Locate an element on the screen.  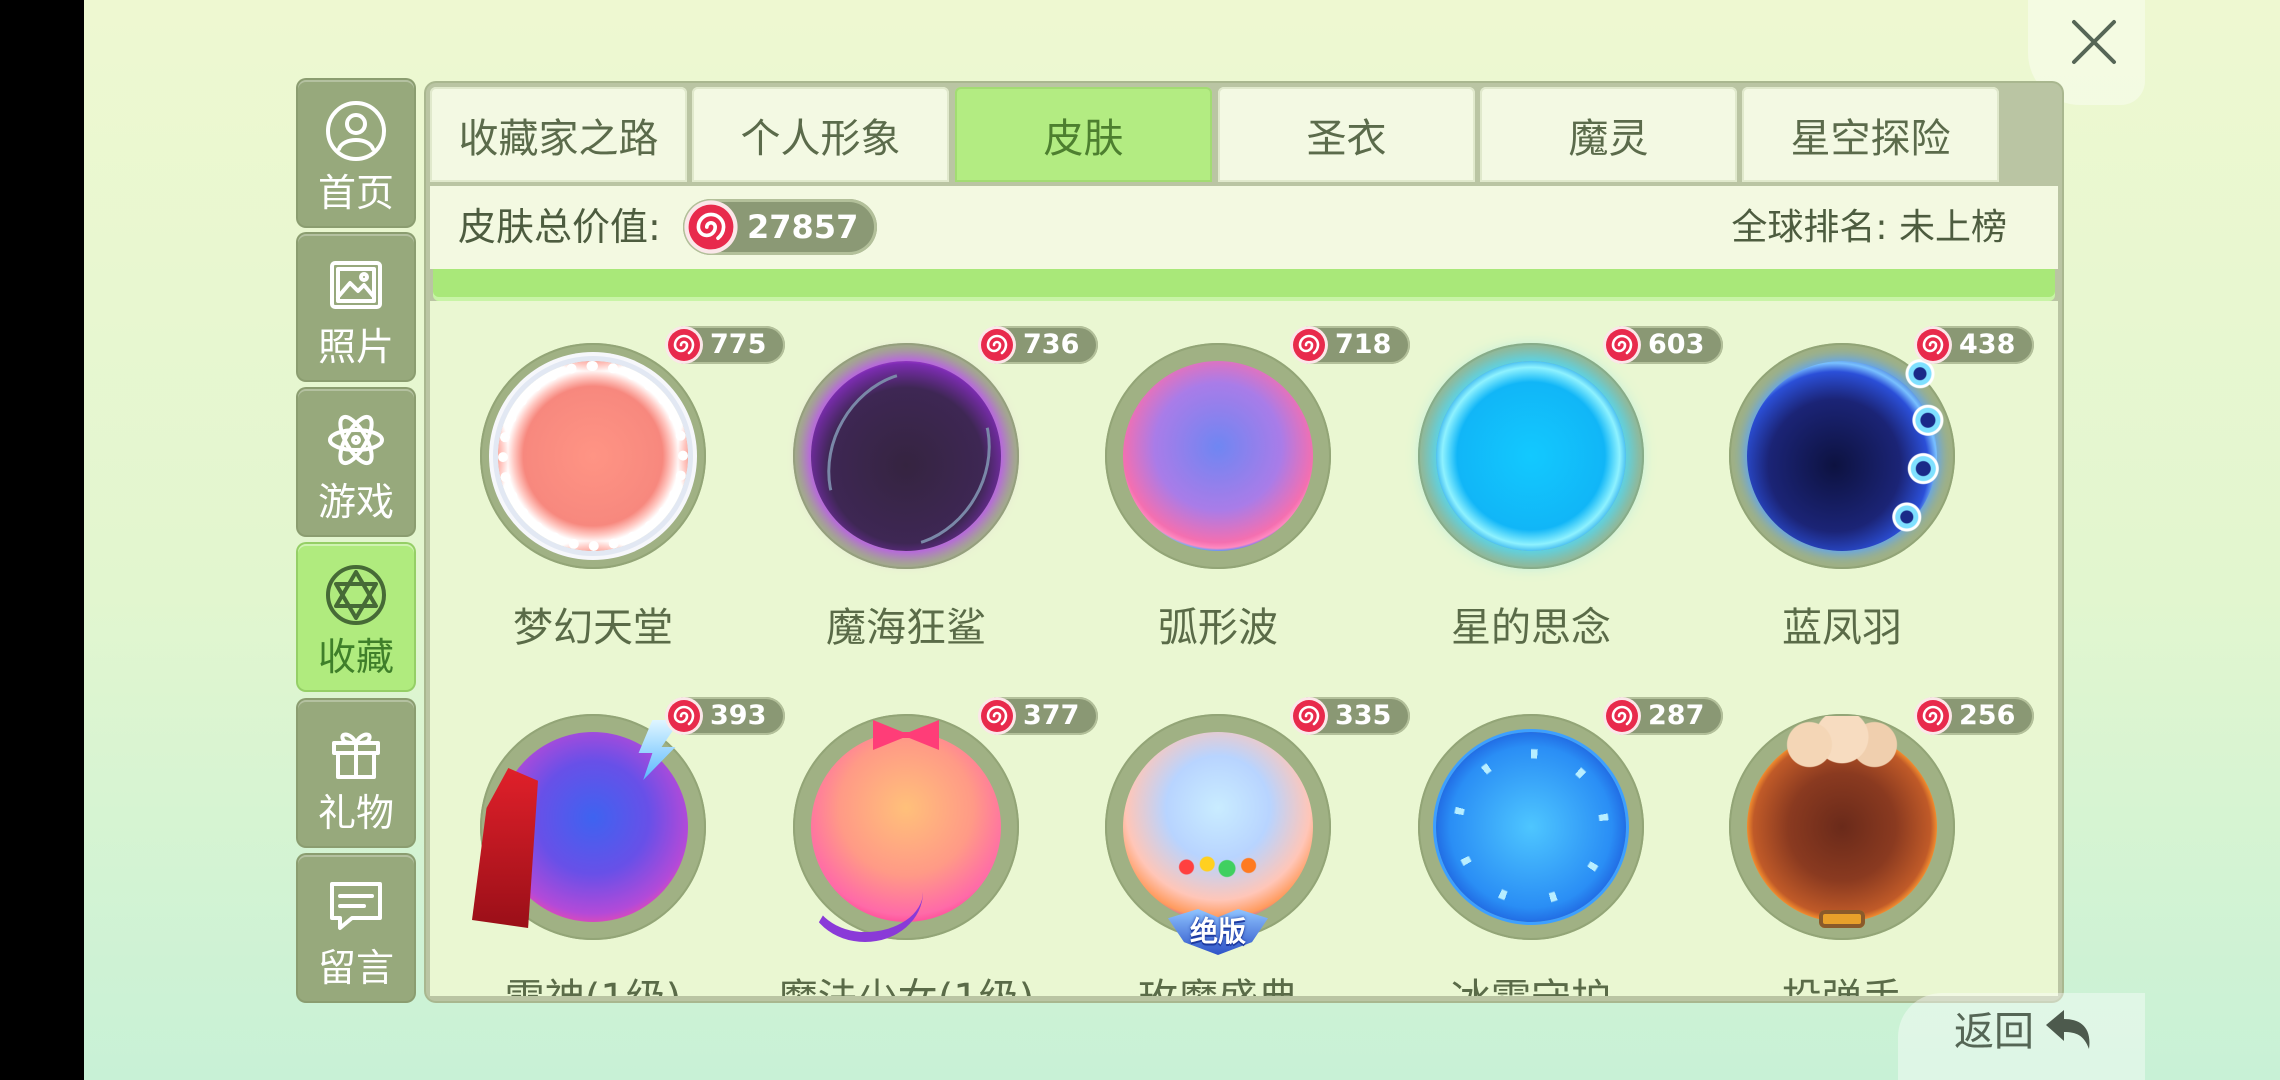
sidebar-item-collection: 收藏 is located at coordinates (356, 617).